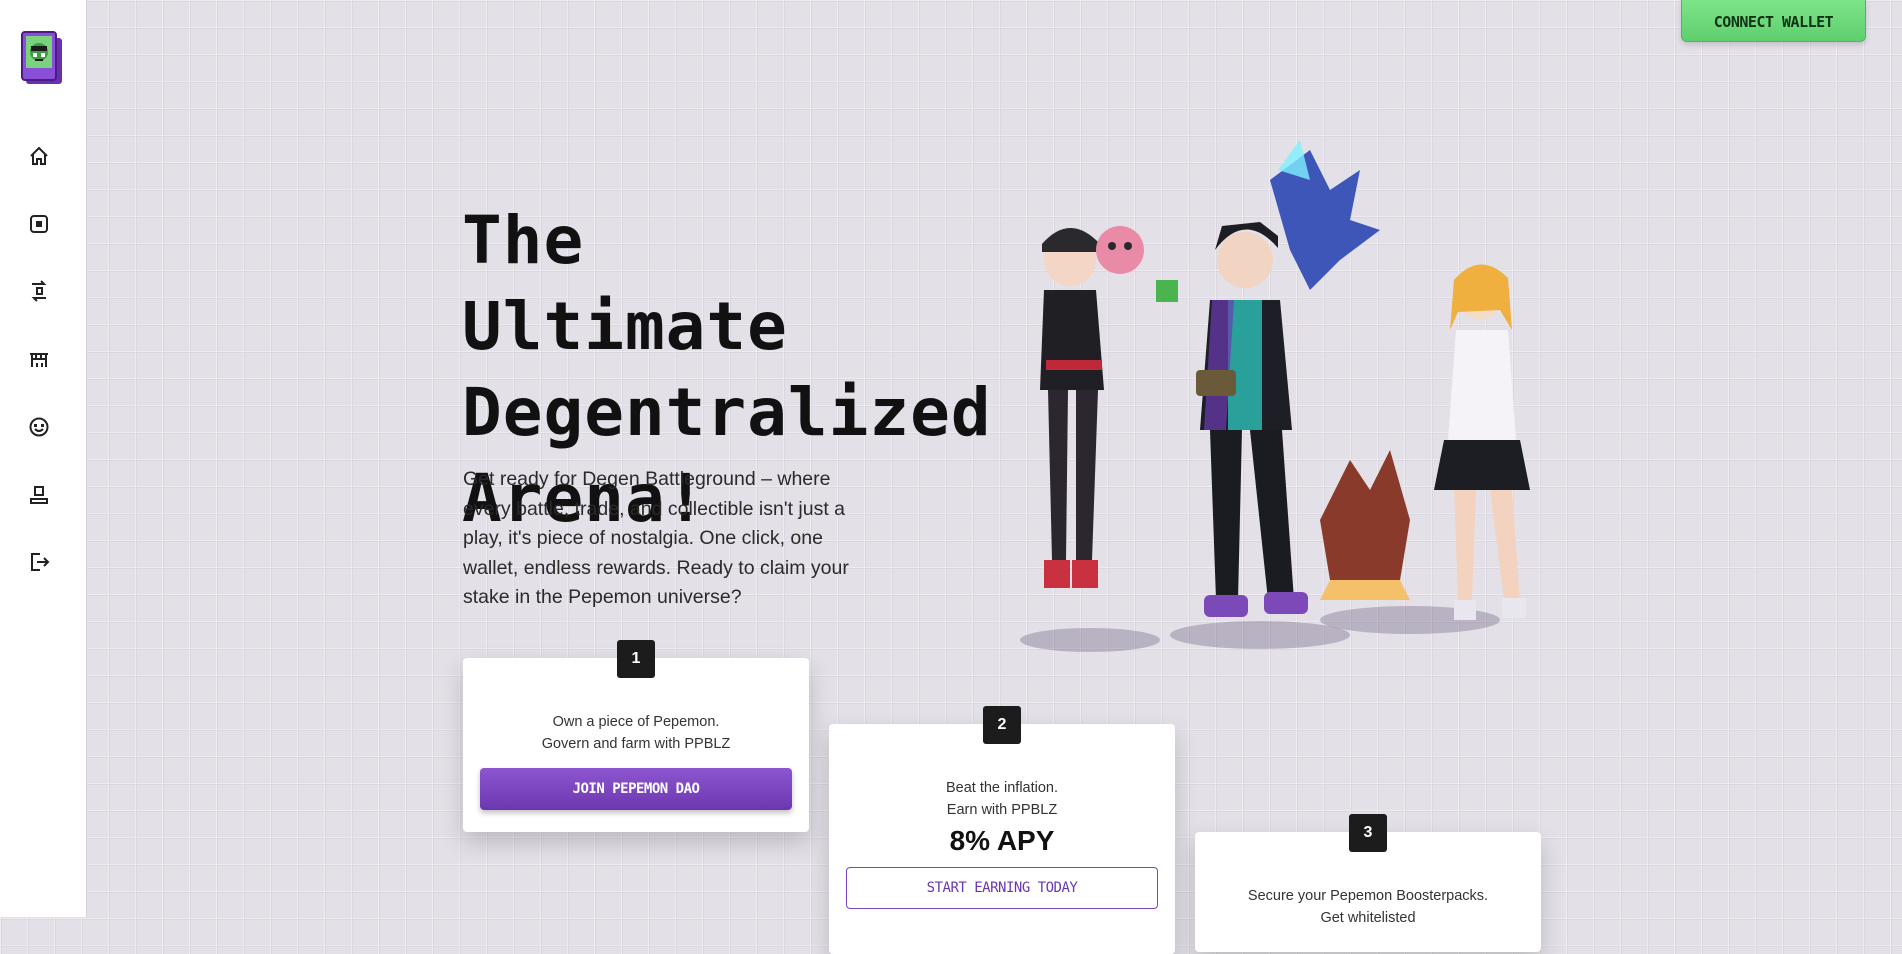  I want to click on step-number-badge: 3, so click(1368, 833).